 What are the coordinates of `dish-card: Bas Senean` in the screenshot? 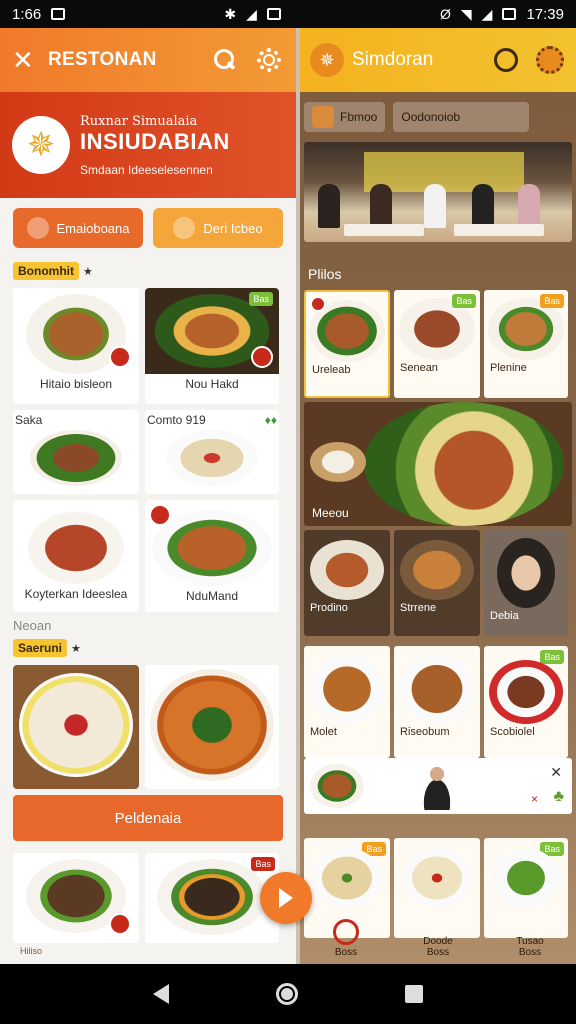 It's located at (437, 344).